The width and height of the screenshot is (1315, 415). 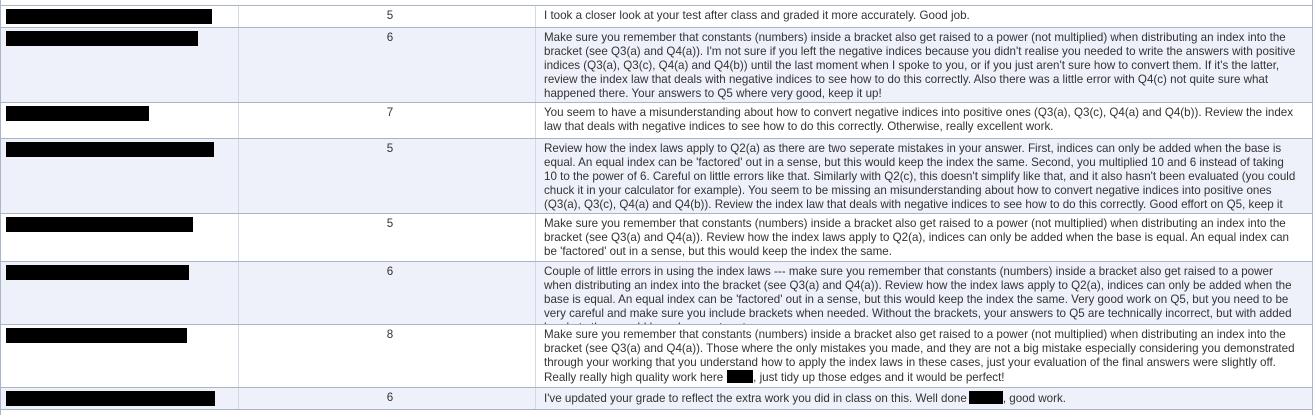 What do you see at coordinates (387, 356) in the screenshot?
I see `grade-cell: 8` at bounding box center [387, 356].